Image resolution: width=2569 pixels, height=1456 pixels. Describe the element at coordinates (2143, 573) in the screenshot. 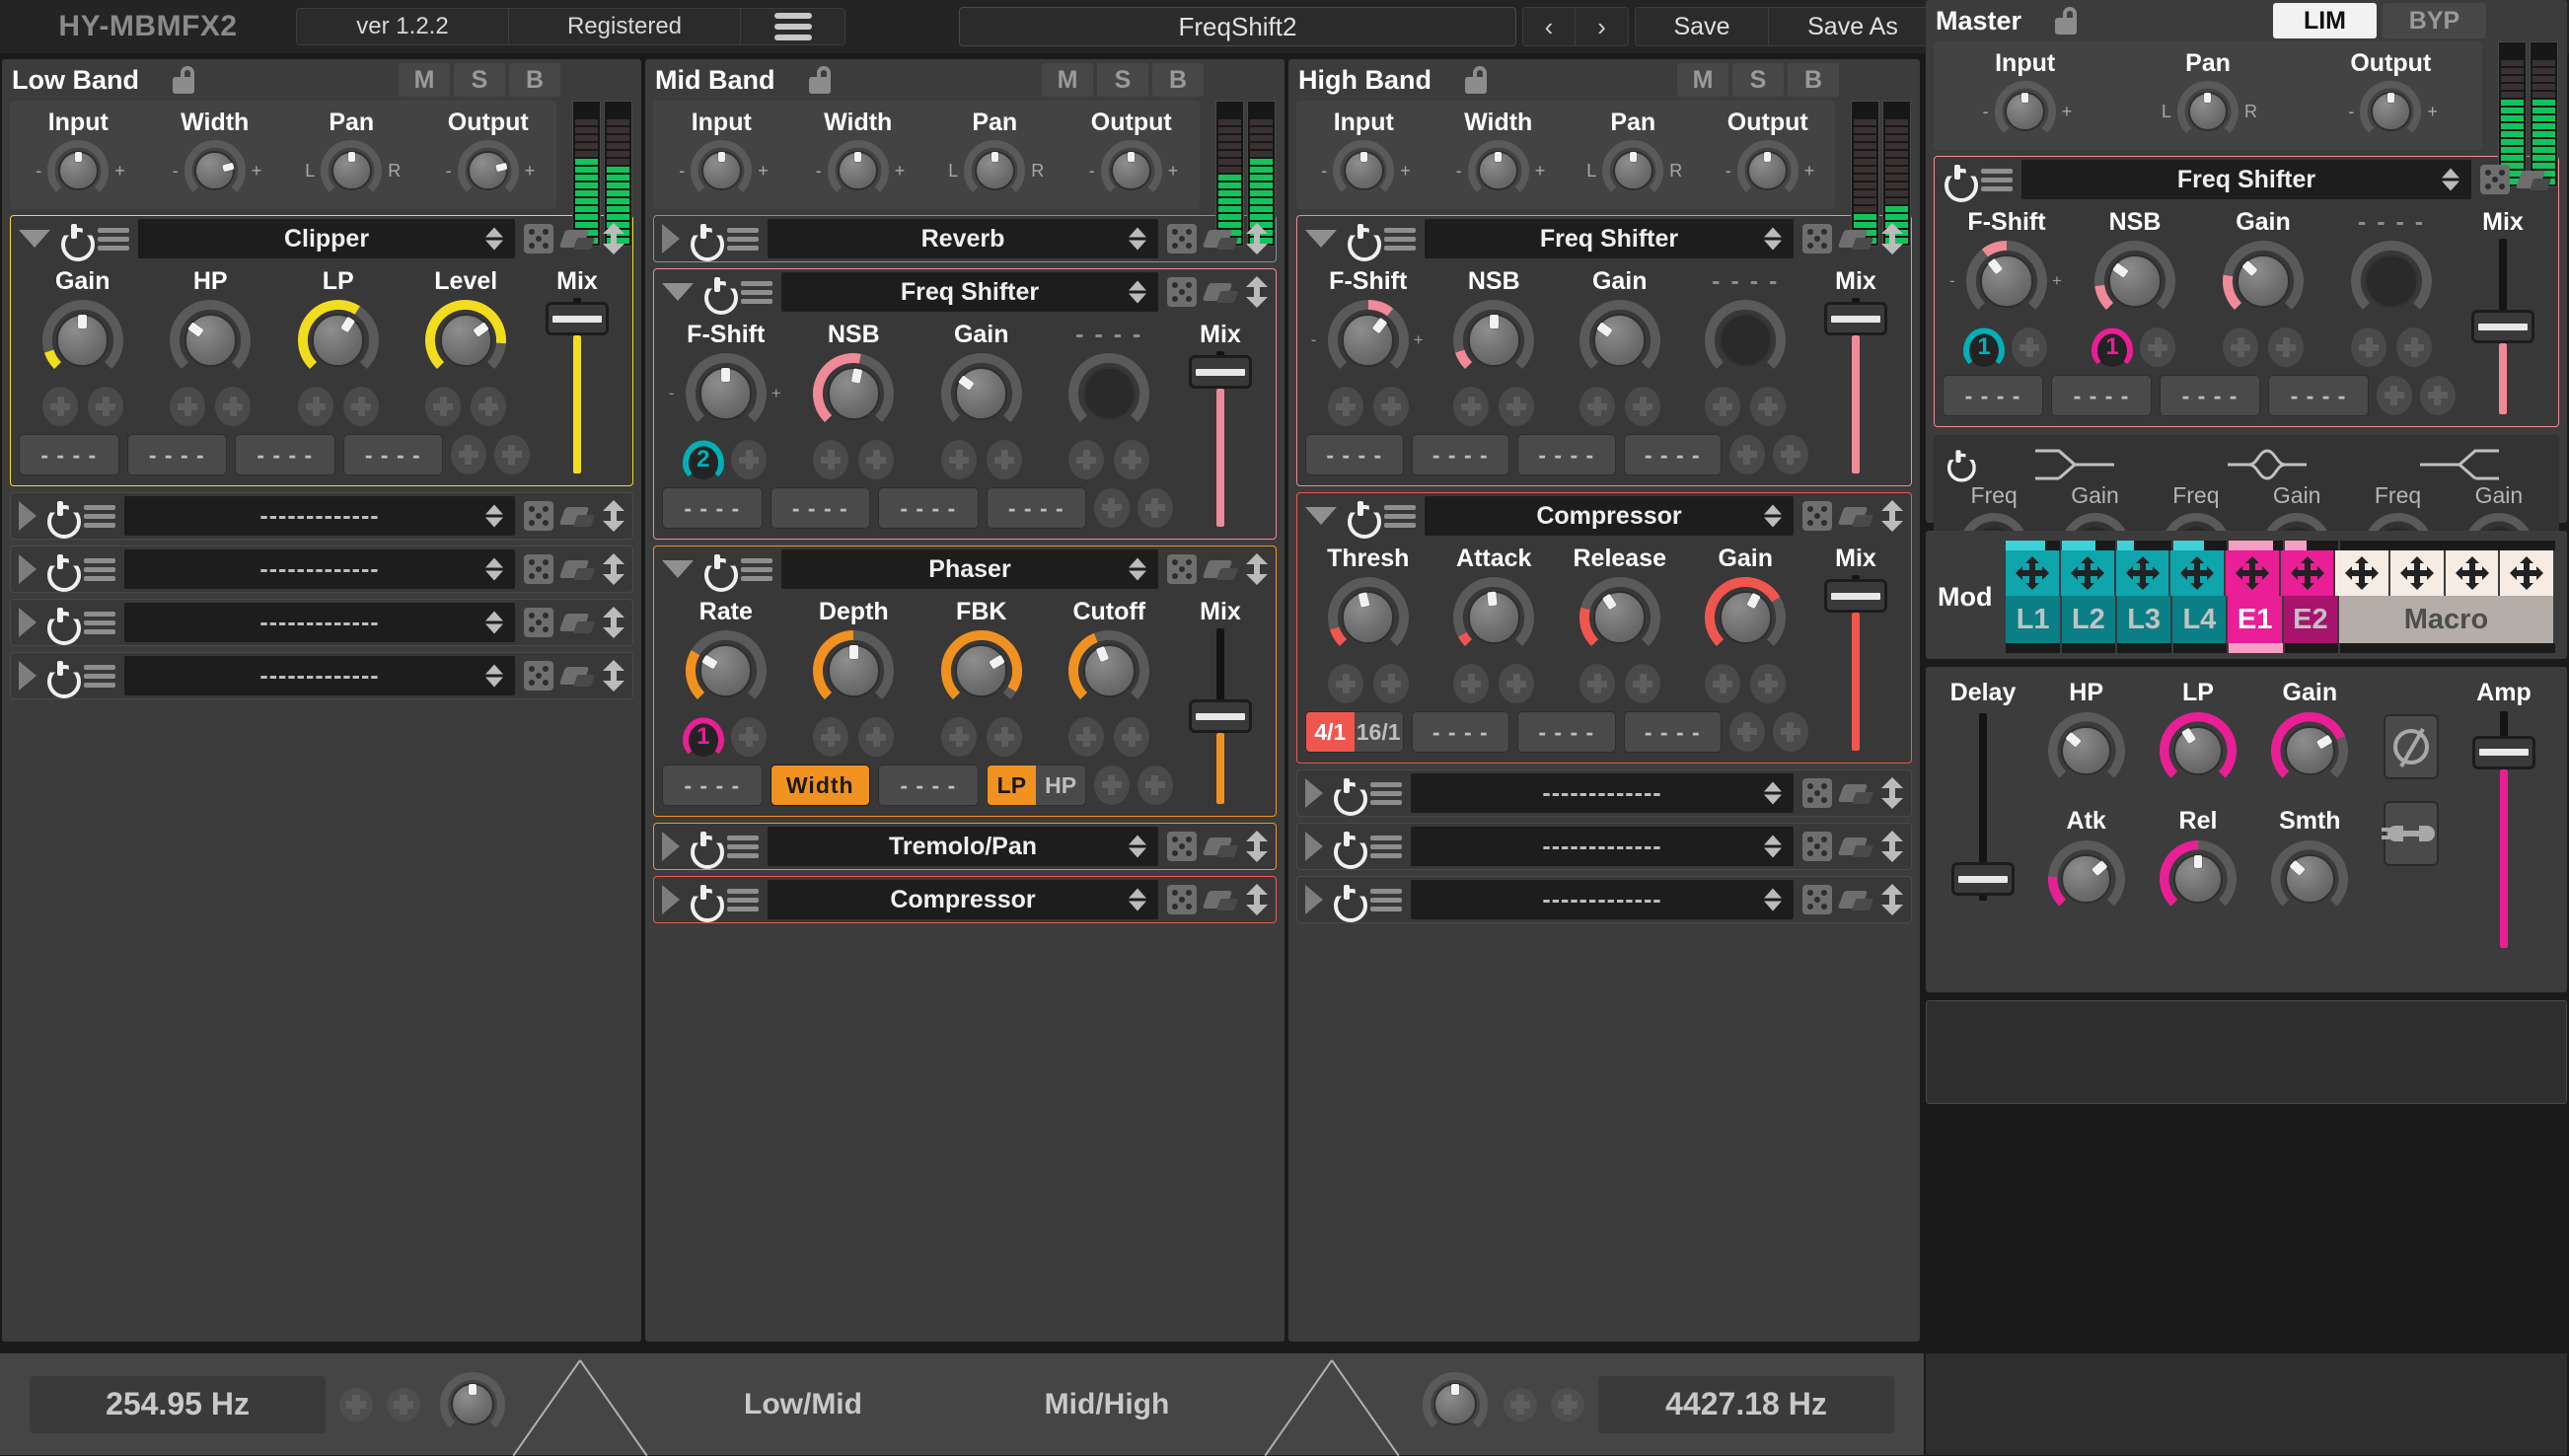

I see `mod-drag-handle-L3` at that location.